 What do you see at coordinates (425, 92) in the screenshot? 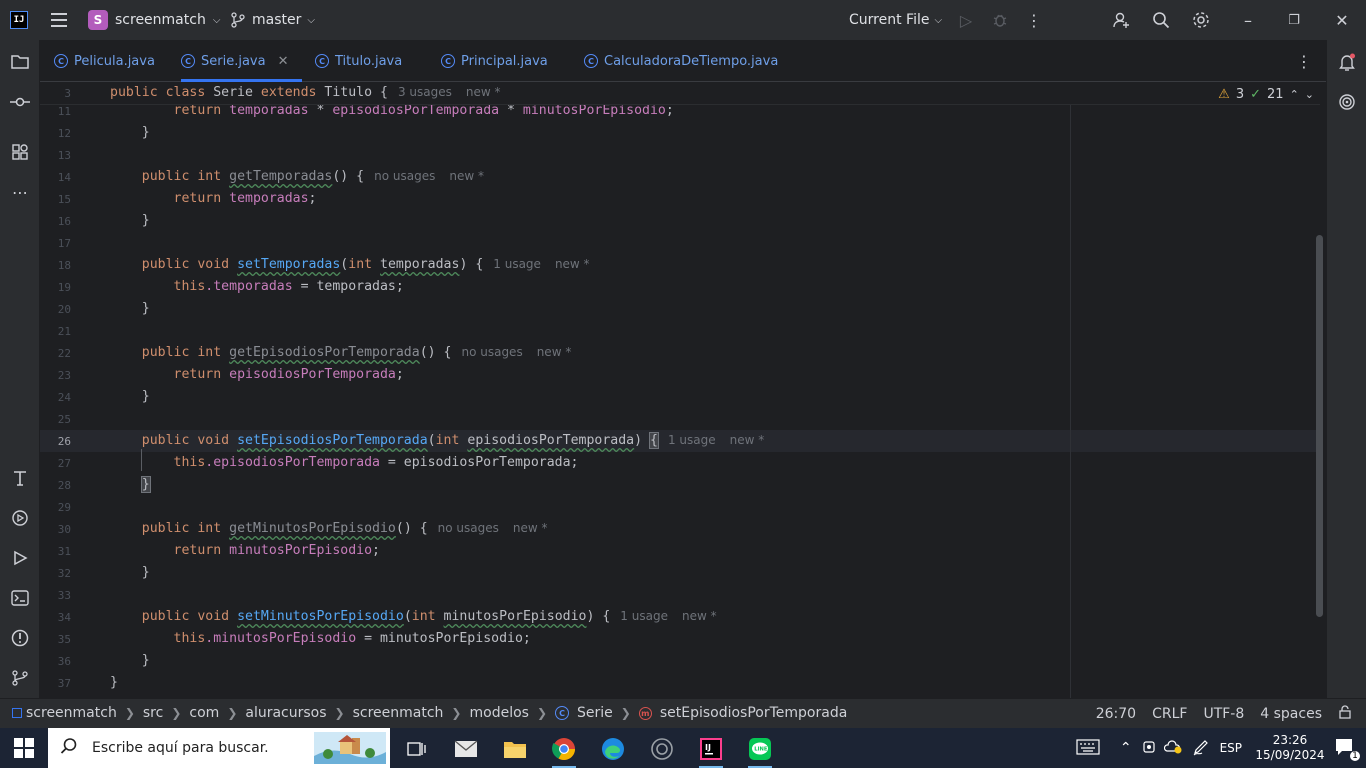
I see `usages-hint: 3 usages` at bounding box center [425, 92].